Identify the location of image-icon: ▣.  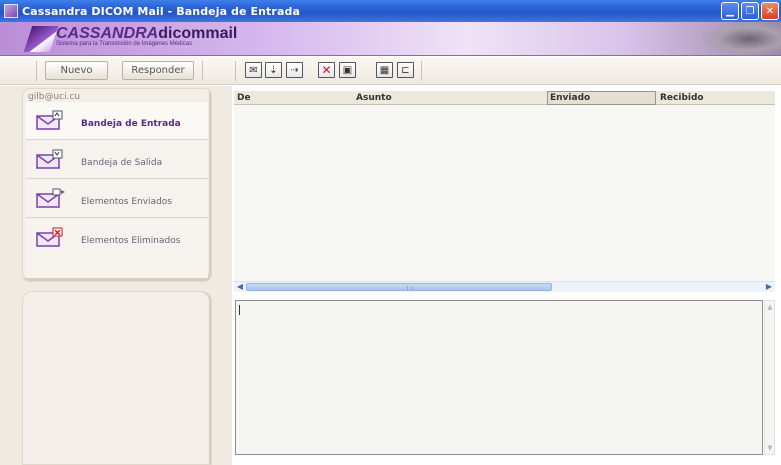
(347, 70).